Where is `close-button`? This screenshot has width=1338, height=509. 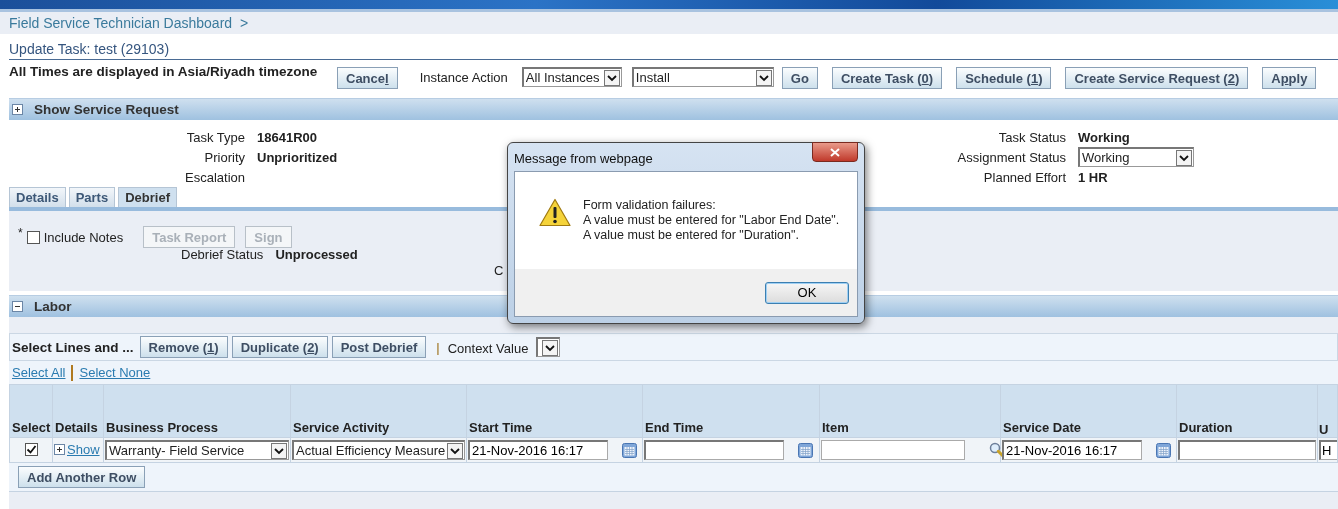
close-button is located at coordinates (835, 152).